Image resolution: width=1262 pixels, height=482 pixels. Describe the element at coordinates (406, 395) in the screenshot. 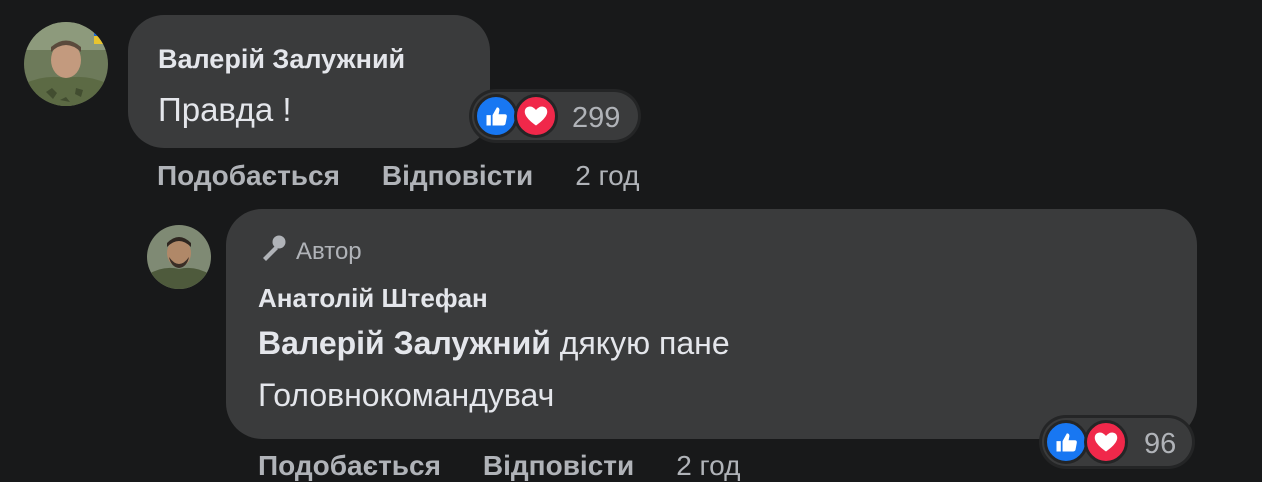

I see `reply-text-line2: Головнокомандувач` at that location.